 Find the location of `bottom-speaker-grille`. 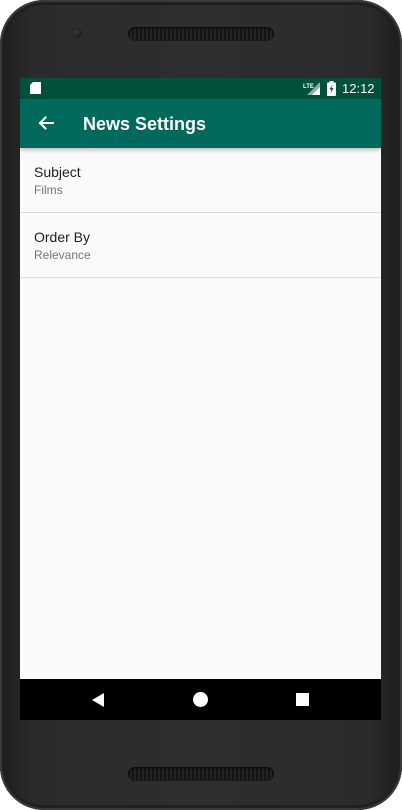

bottom-speaker-grille is located at coordinates (201, 774).